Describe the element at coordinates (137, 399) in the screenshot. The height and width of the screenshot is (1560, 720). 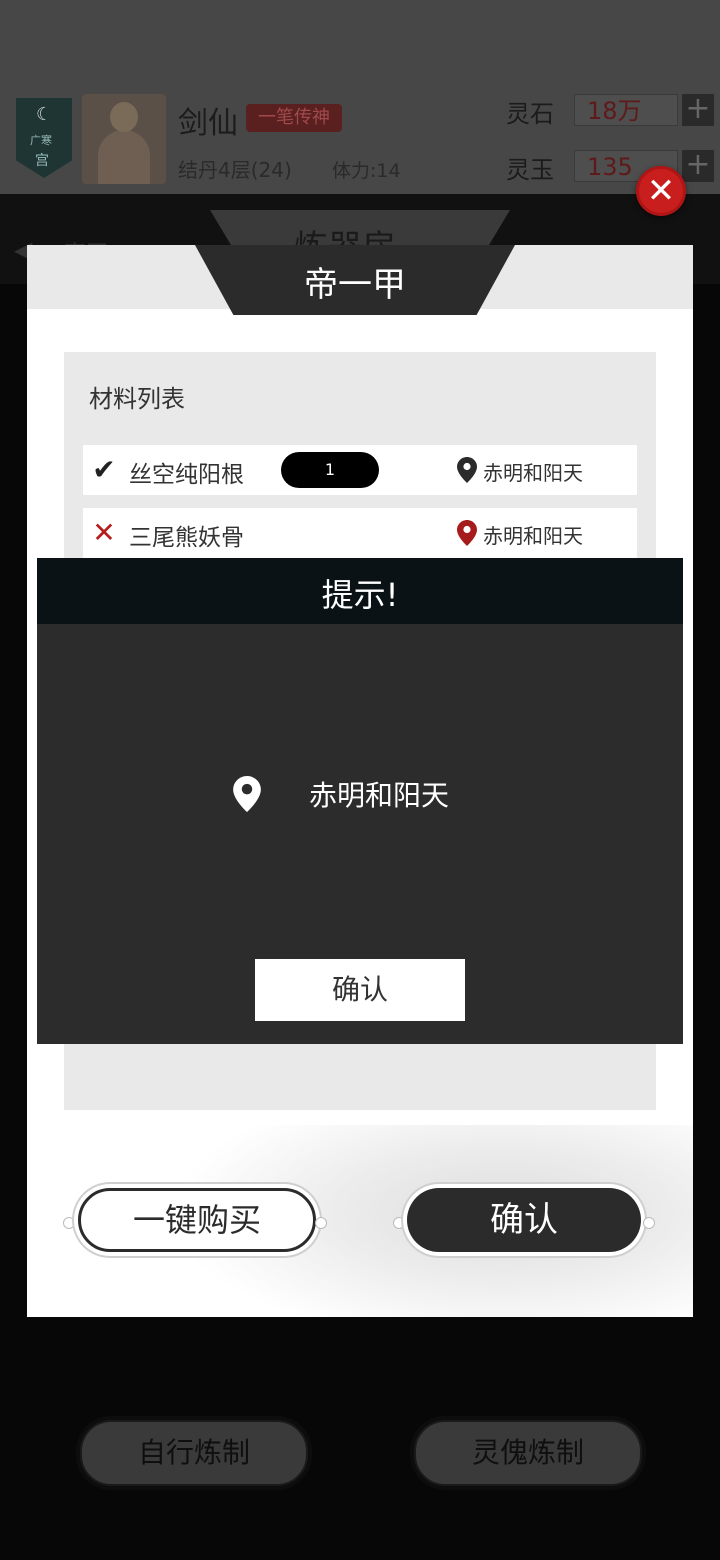
I see `material-list-heading: 材料列表` at that location.